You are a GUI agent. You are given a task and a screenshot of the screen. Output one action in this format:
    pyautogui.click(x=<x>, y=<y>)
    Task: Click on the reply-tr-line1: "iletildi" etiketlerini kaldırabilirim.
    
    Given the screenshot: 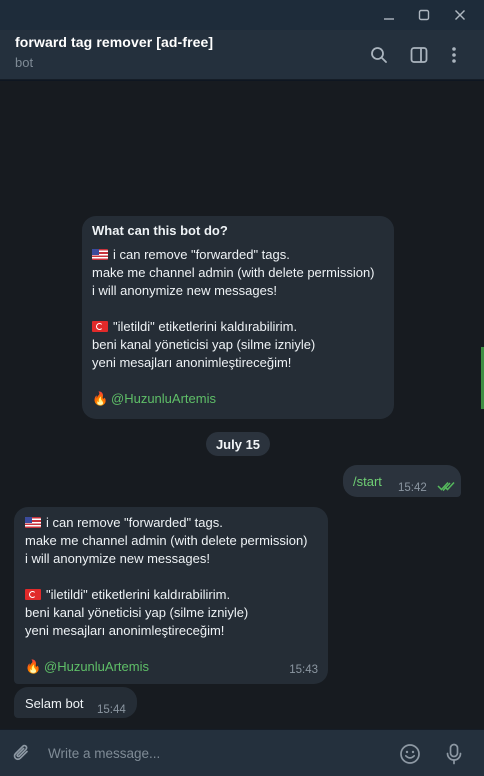 What is the action you would take?
    pyautogui.click(x=138, y=594)
    